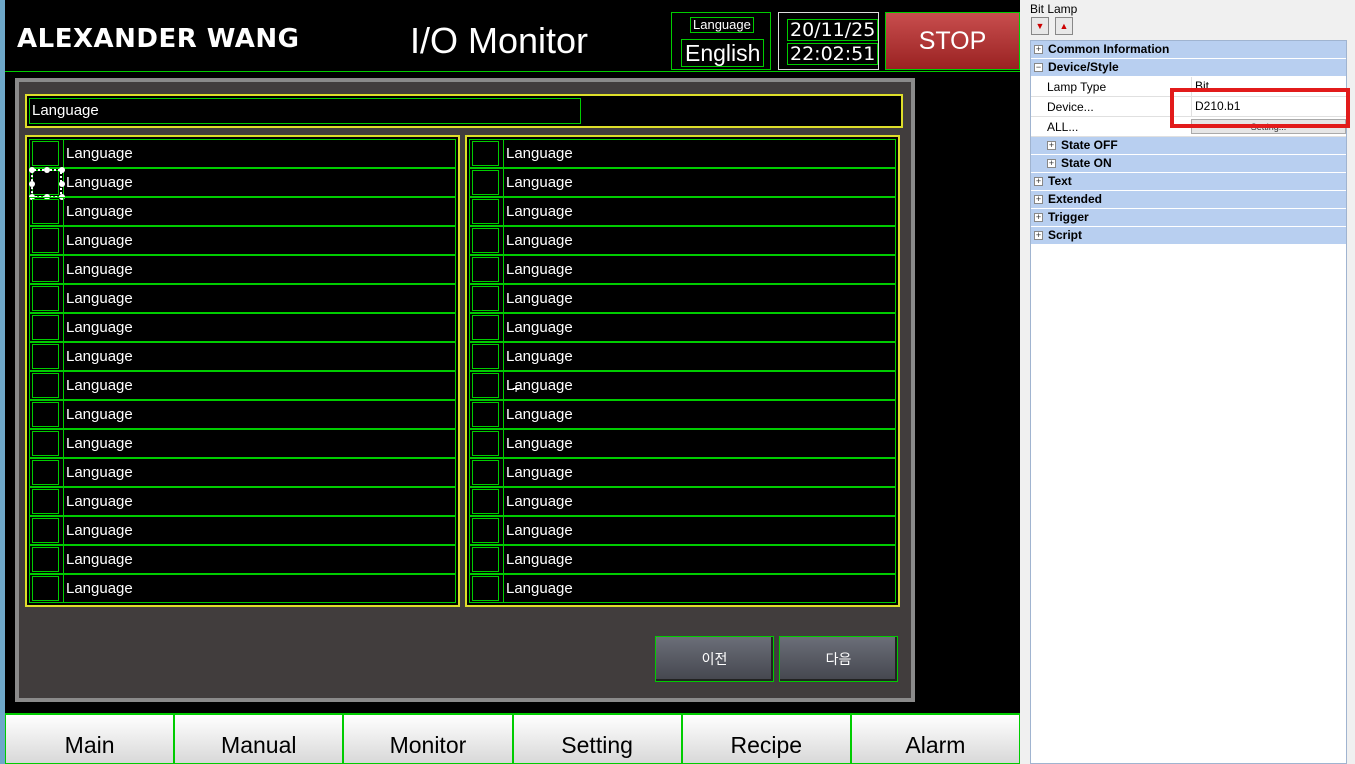 The image size is (1355, 764). Describe the element at coordinates (597, 738) in the screenshot. I see `tab-setting: Setting` at that location.